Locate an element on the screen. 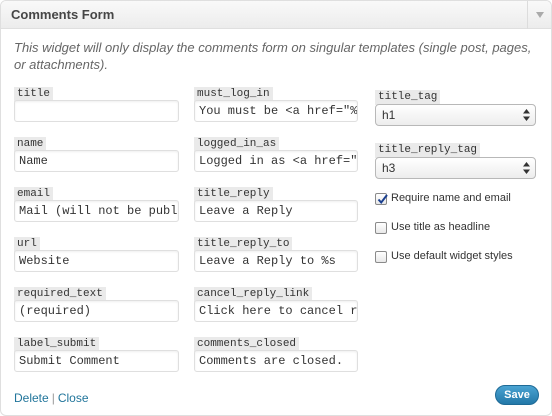  require-name-email-checkbox is located at coordinates (381, 199).